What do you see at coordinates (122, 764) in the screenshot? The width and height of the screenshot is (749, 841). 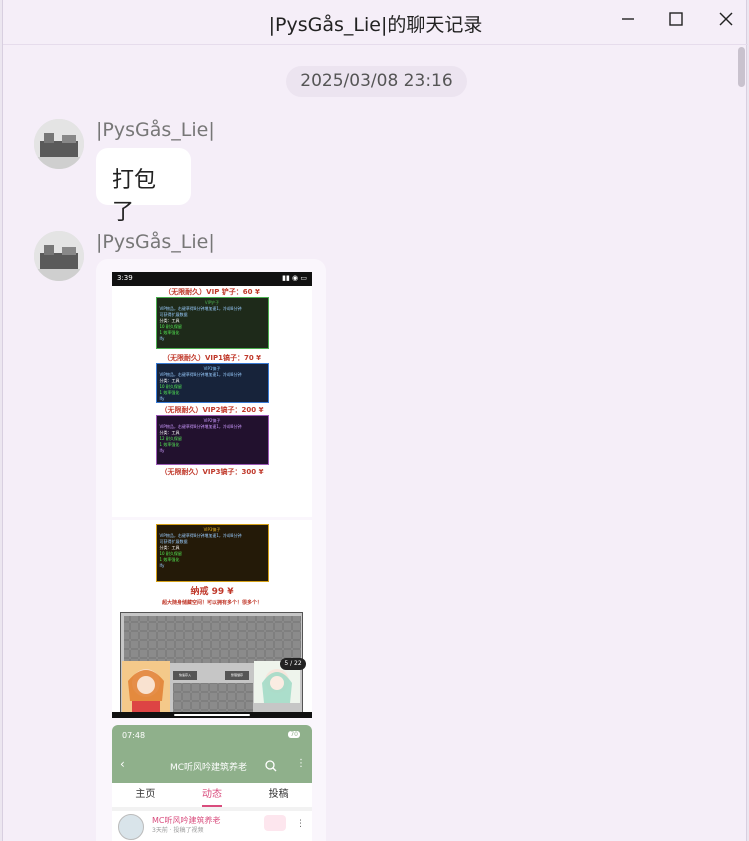 I see `back-icon: ‹` at bounding box center [122, 764].